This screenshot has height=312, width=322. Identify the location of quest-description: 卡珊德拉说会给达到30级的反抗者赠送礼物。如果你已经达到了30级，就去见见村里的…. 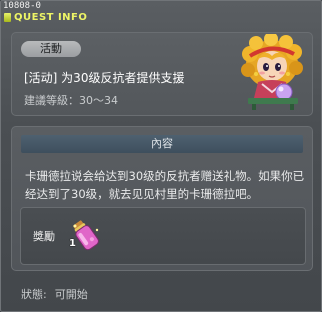
(165, 185).